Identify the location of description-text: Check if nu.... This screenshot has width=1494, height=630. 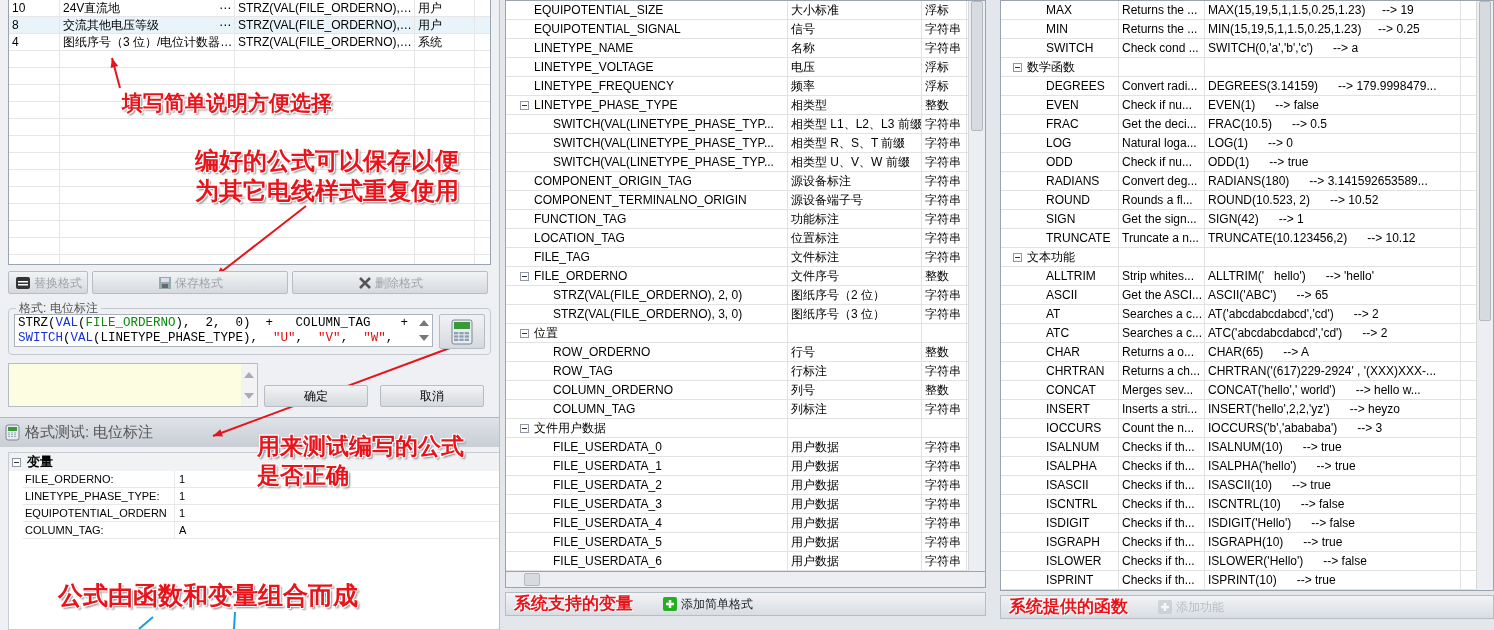
(1157, 105).